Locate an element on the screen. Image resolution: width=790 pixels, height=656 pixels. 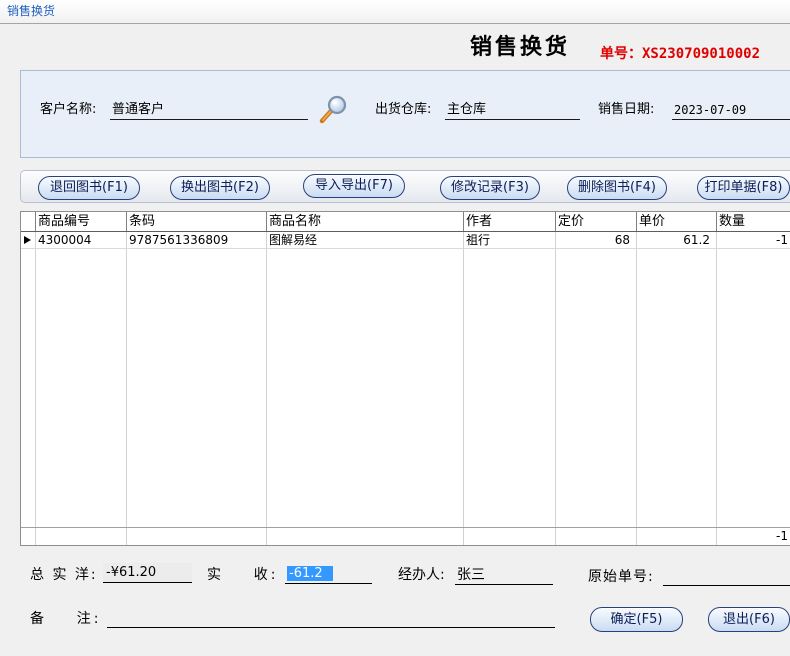
edit-records-button: 修改记录(F3) is located at coordinates (490, 188).